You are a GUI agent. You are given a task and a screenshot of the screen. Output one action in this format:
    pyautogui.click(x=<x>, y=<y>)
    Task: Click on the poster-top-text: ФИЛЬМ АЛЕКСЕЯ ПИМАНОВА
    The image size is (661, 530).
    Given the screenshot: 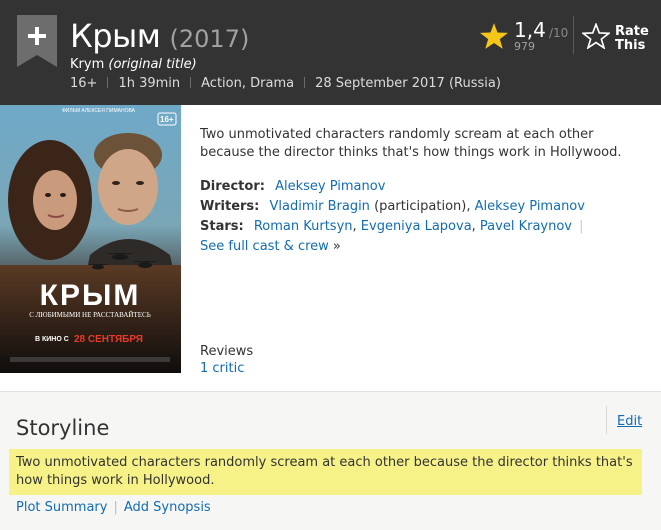 What is the action you would take?
    pyautogui.click(x=99, y=111)
    